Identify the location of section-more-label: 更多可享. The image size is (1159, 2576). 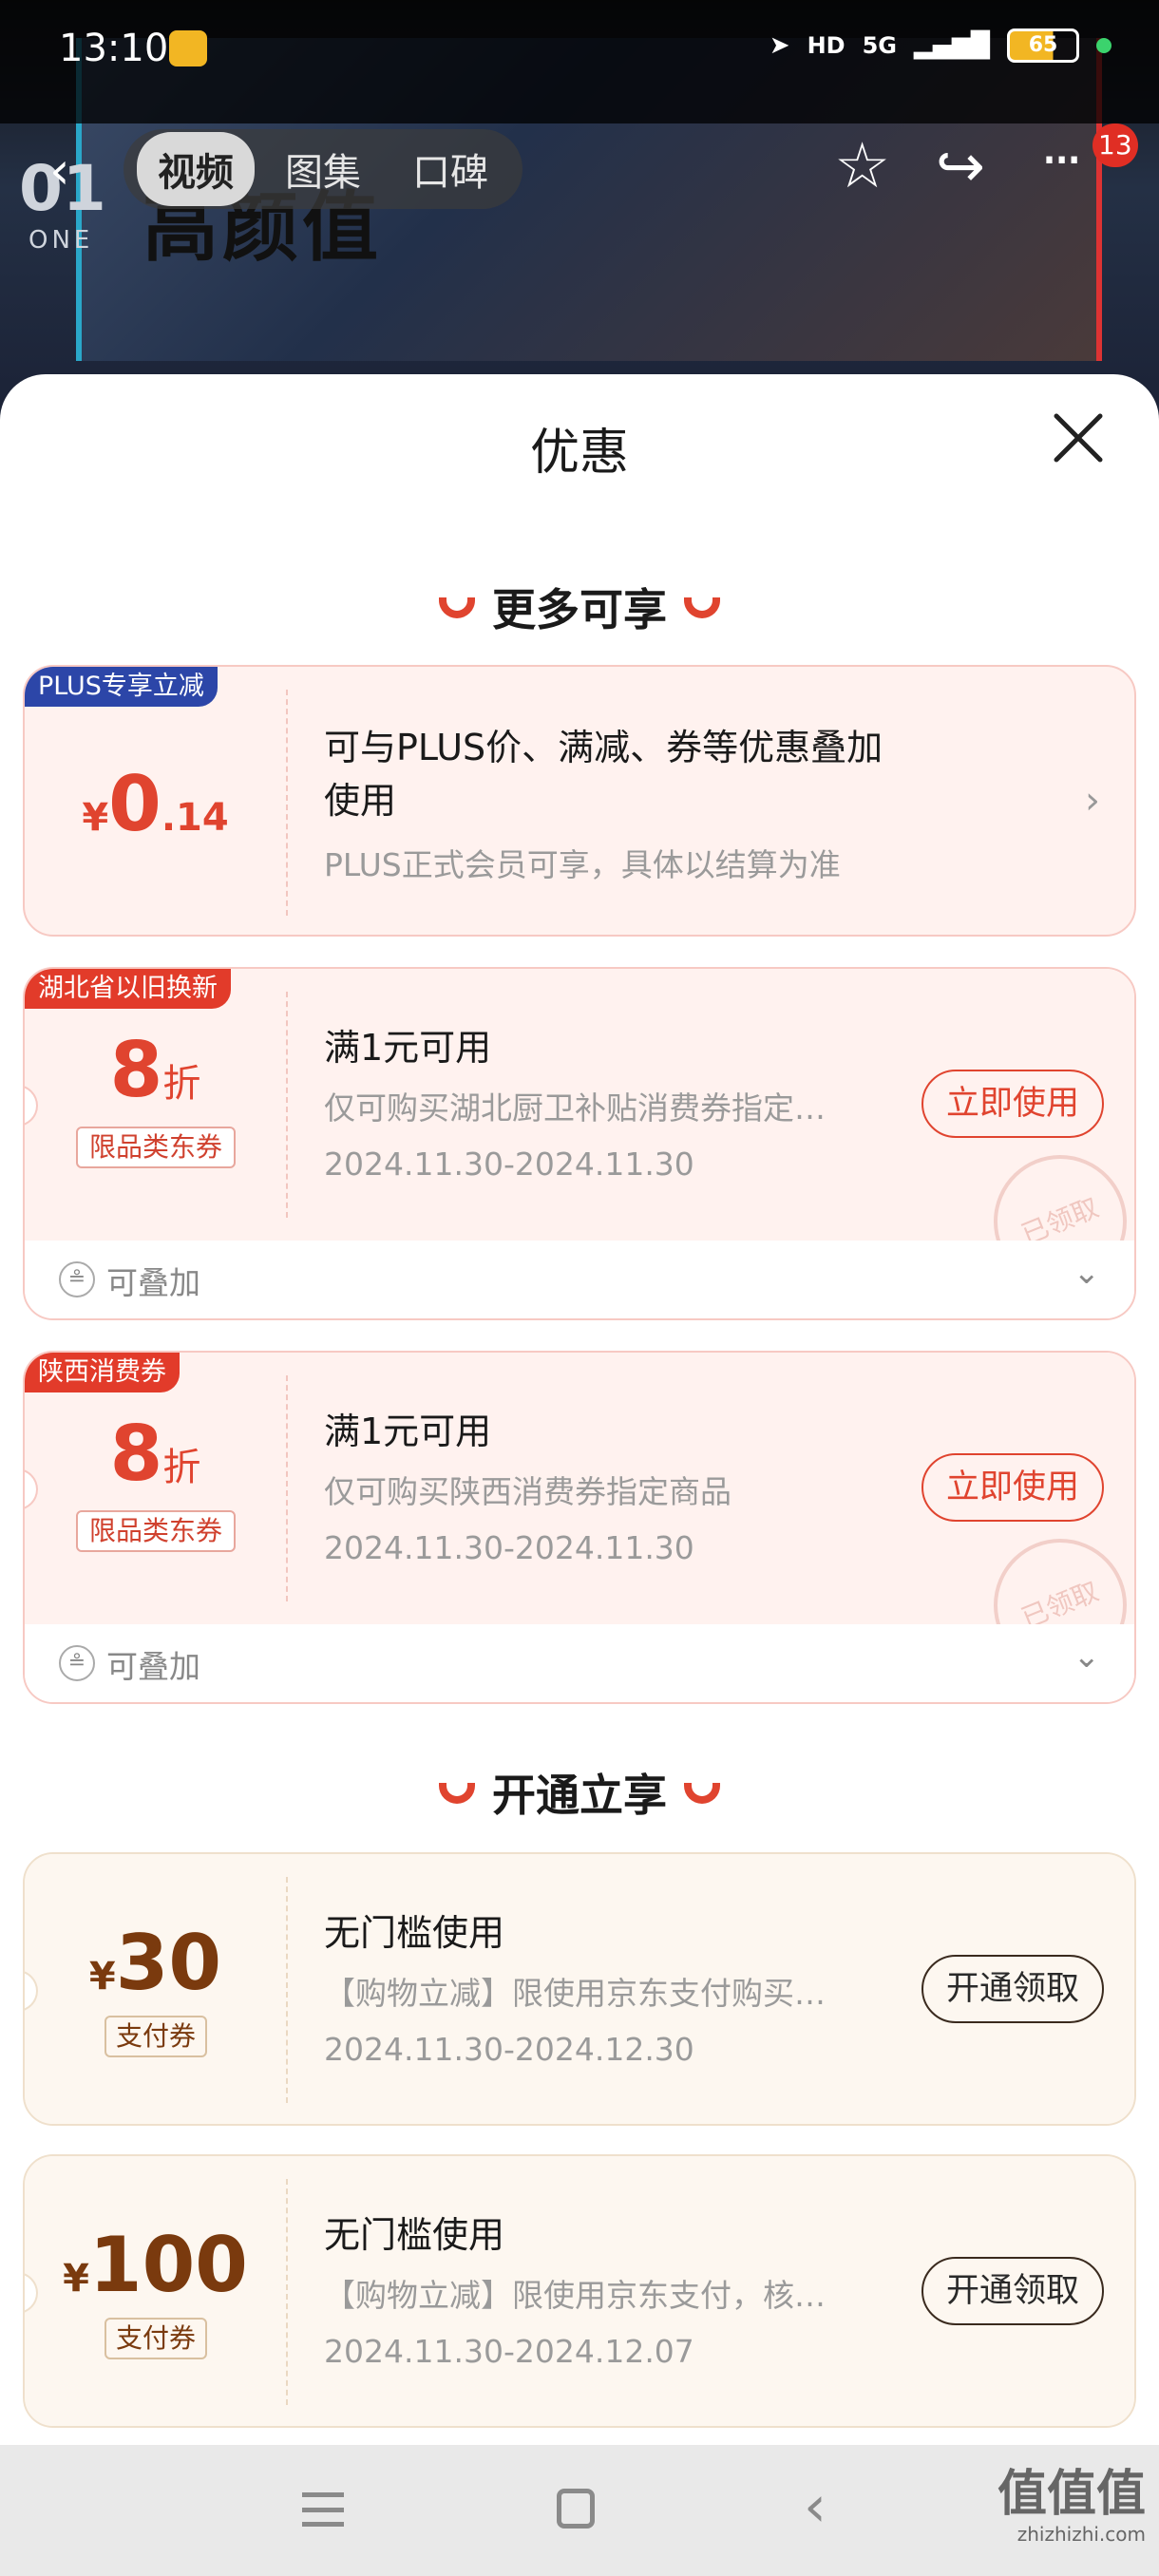
(579, 609).